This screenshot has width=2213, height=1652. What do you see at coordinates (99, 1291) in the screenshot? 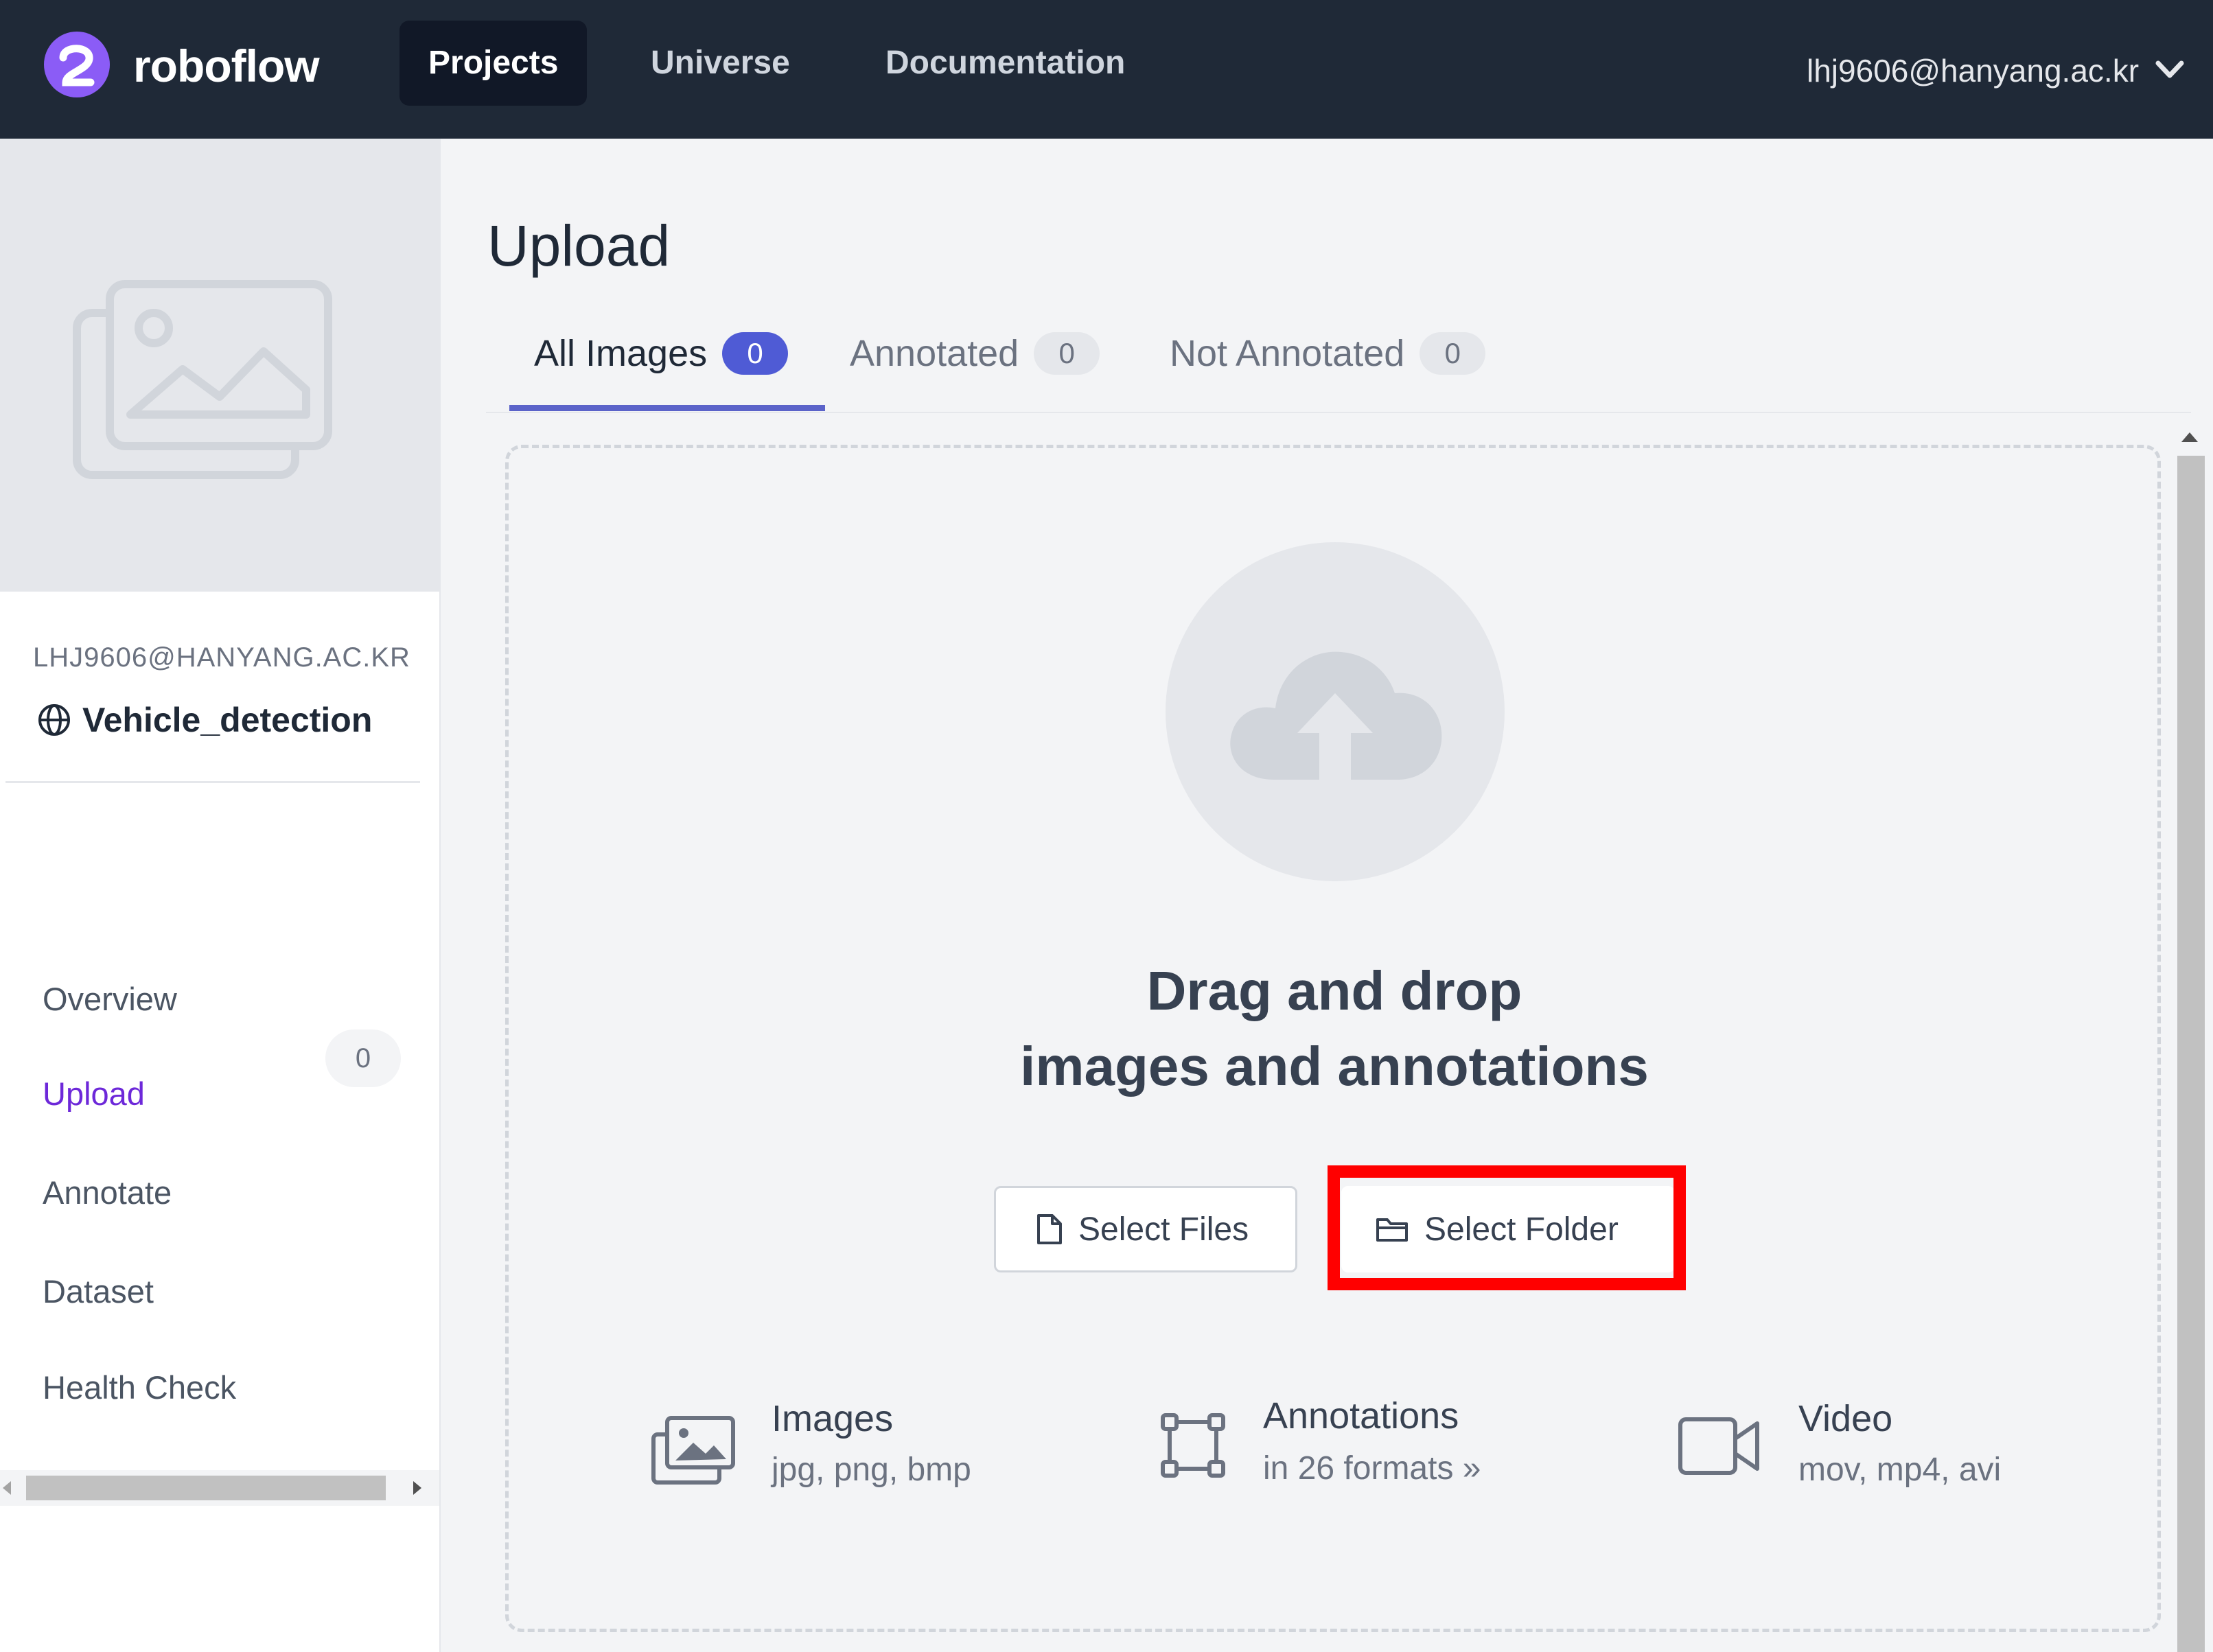
I see `sidebar-item-dataset: Dataset` at bounding box center [99, 1291].